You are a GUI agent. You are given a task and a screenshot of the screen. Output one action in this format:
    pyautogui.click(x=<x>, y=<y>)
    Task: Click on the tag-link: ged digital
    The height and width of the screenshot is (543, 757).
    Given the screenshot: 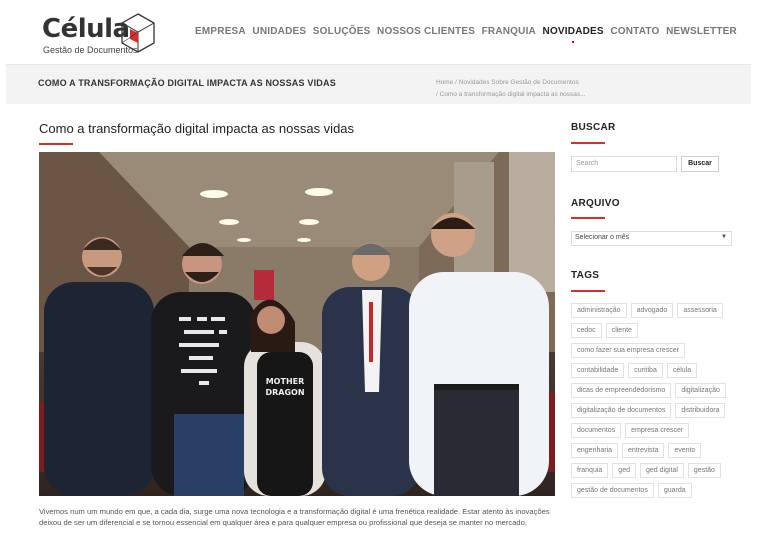 What is the action you would take?
    pyautogui.click(x=661, y=470)
    